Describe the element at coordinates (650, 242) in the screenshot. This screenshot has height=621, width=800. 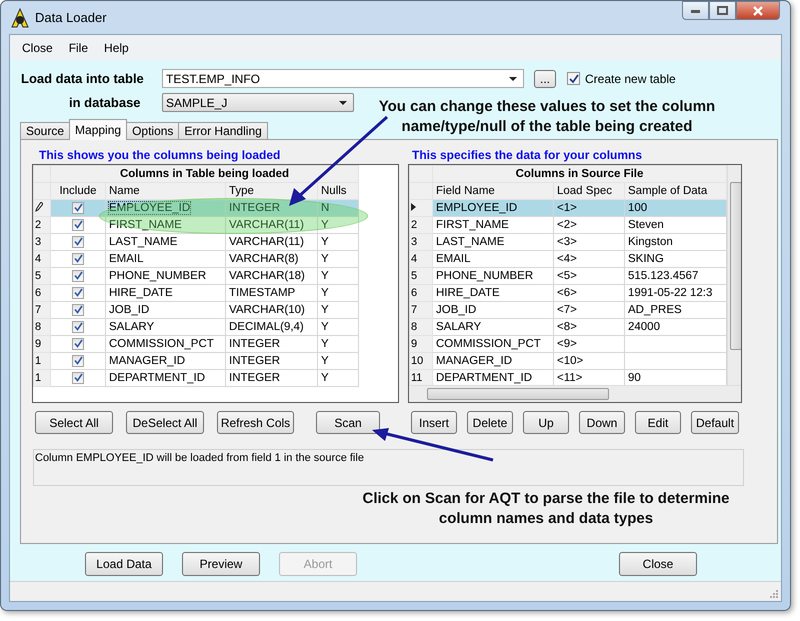
I see `table-cell: Kingston` at that location.